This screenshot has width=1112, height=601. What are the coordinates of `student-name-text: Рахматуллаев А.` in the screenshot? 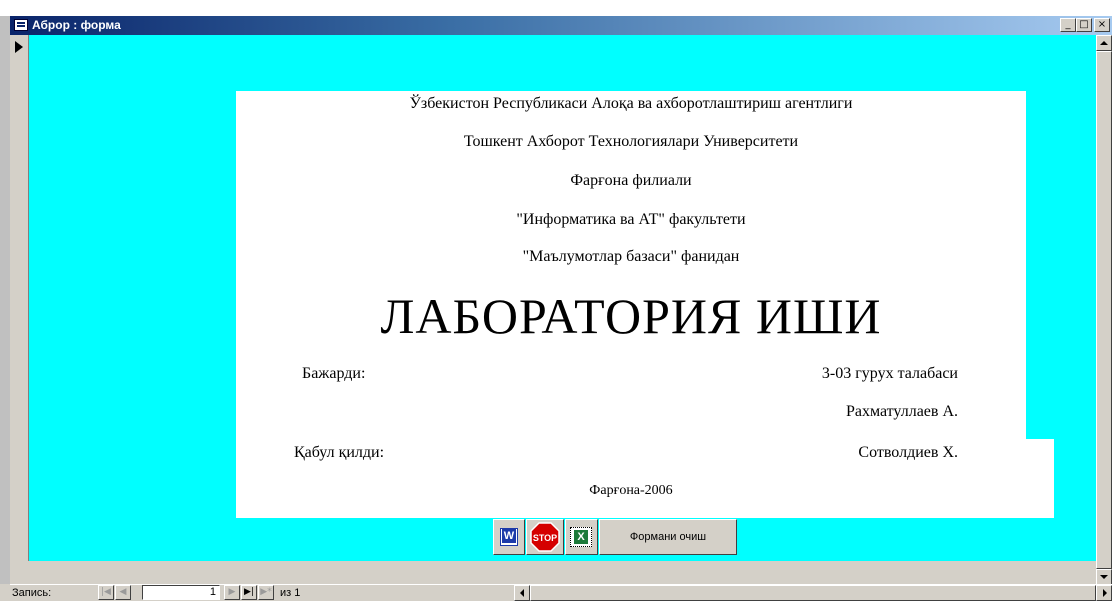 It's located at (901, 411).